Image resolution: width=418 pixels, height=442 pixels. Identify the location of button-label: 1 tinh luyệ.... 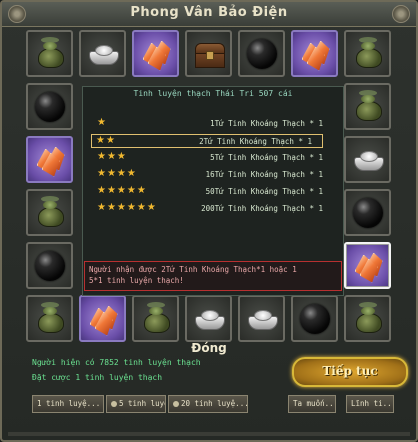
(69, 403).